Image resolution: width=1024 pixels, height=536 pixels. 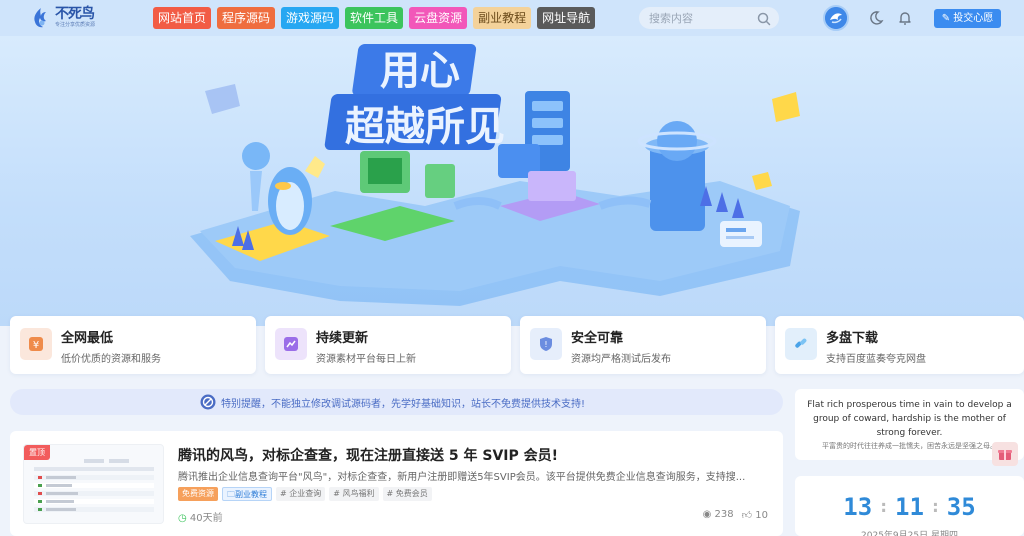 I want to click on quote-chinese: 平富贵的时代往往养成一批懦夫，困苦永远是坚强之母。, so click(x=909, y=446).